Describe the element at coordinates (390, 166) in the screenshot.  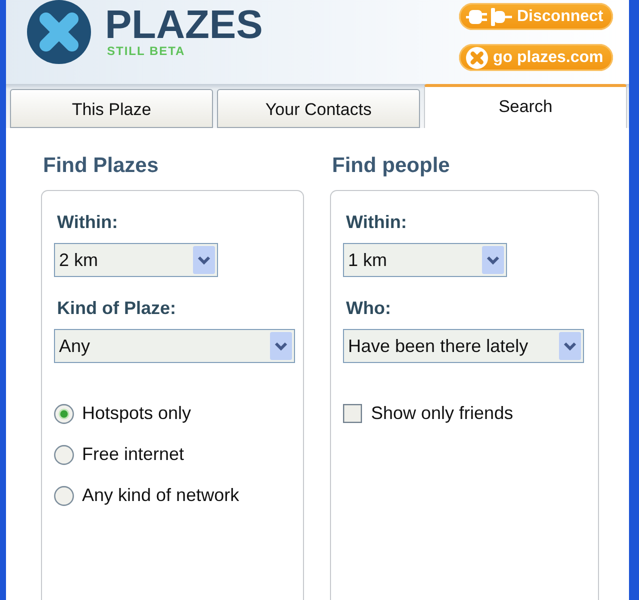
I see `section-heading: Find people` at that location.